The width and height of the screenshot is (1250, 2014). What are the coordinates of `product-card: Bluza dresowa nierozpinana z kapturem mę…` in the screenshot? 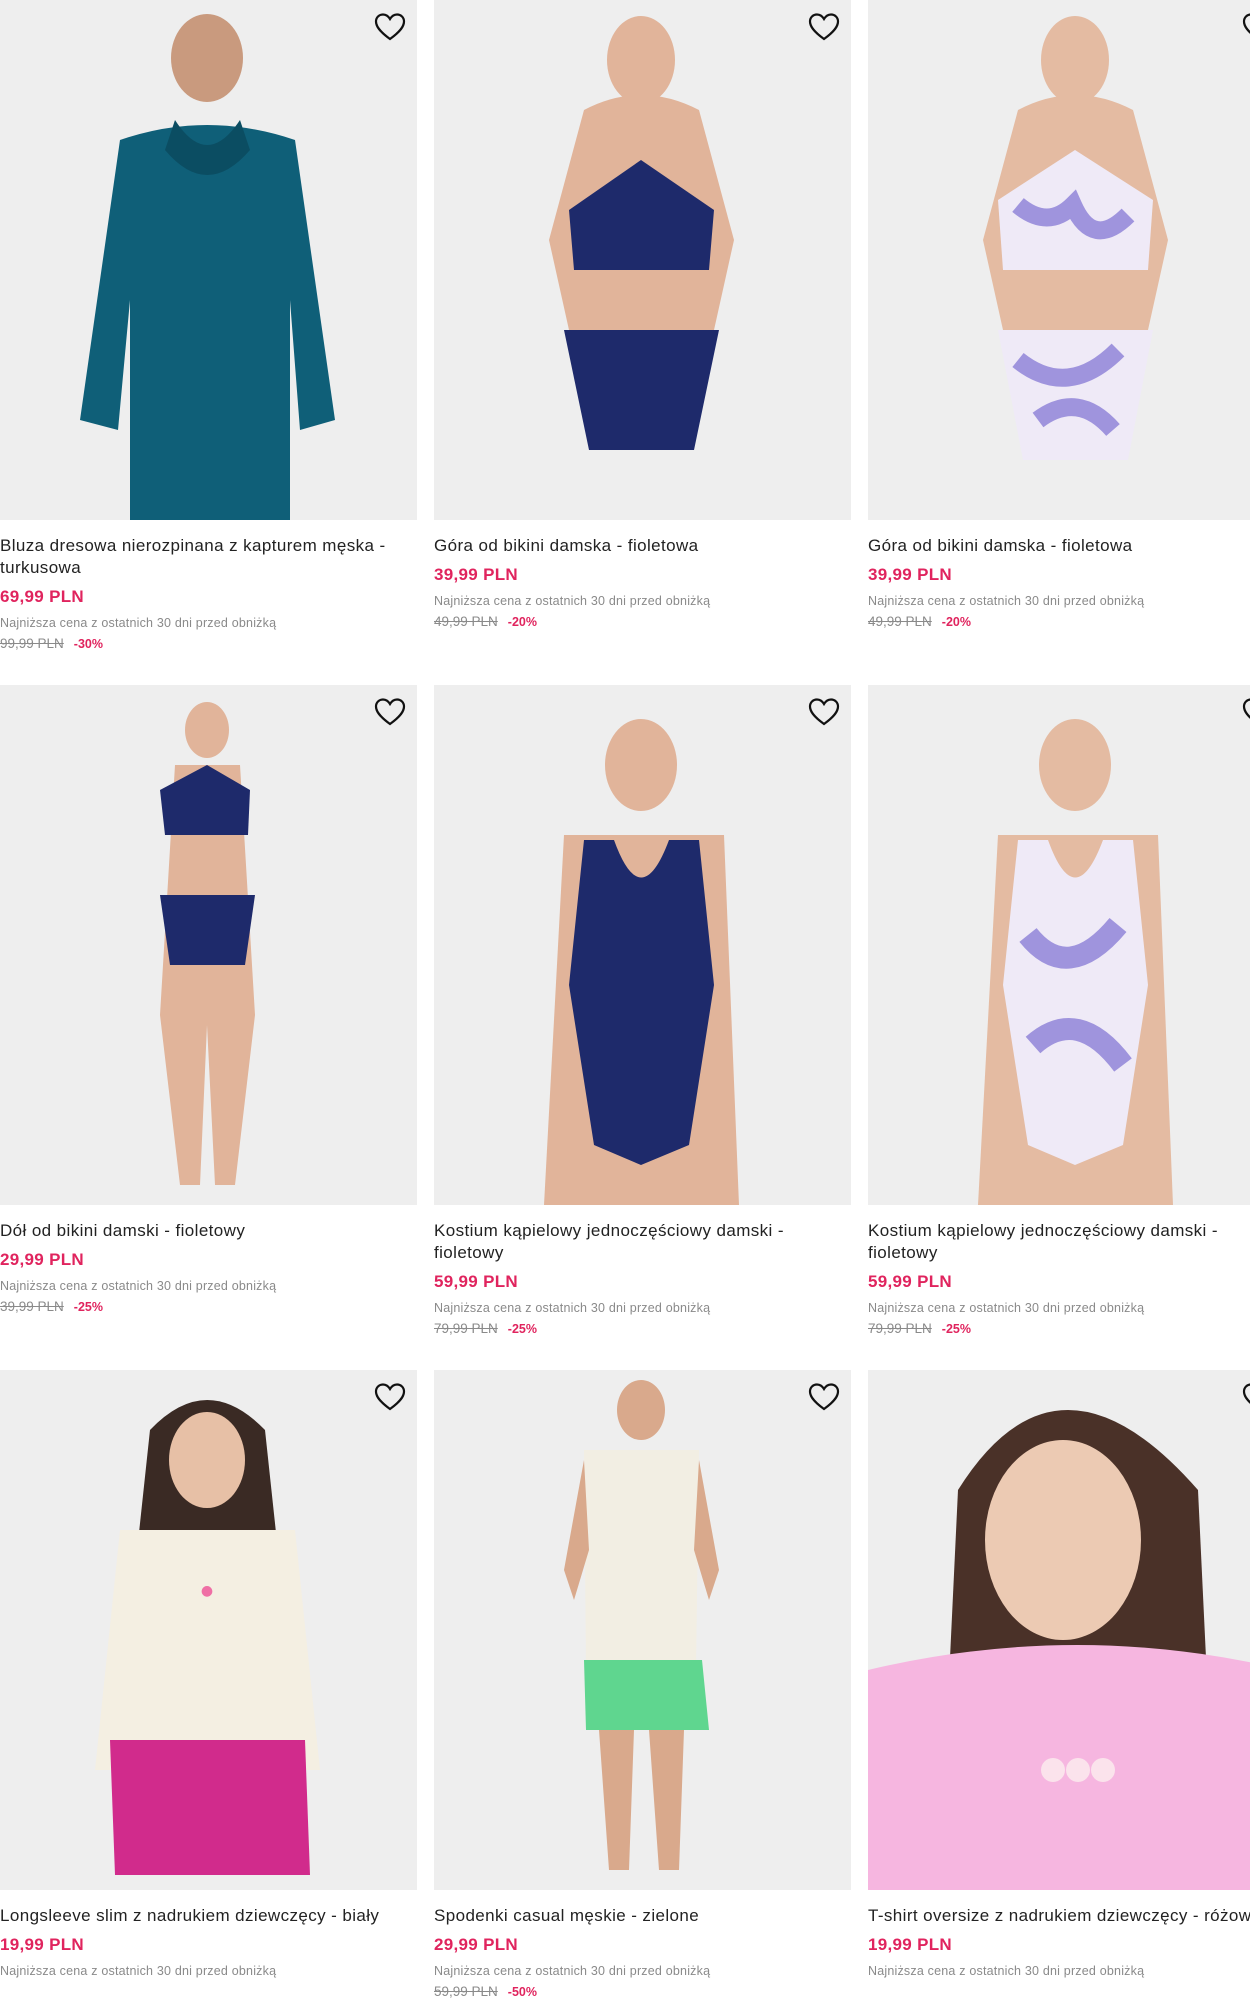 It's located at (208, 325).